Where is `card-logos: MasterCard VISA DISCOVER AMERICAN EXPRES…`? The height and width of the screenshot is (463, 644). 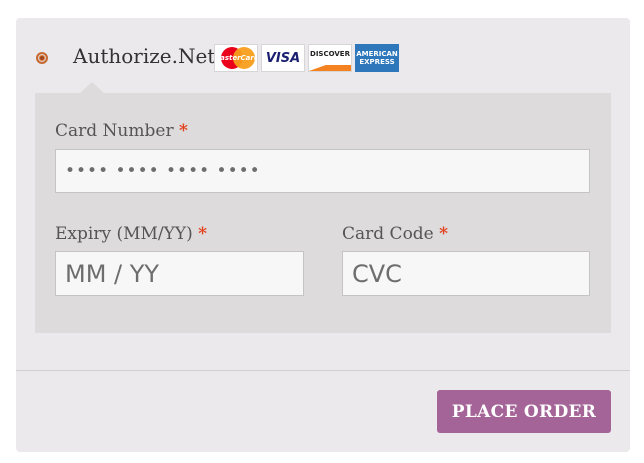
card-logos: MasterCard VISA DISCOVER AMERICAN EXPRES… is located at coordinates (306, 58).